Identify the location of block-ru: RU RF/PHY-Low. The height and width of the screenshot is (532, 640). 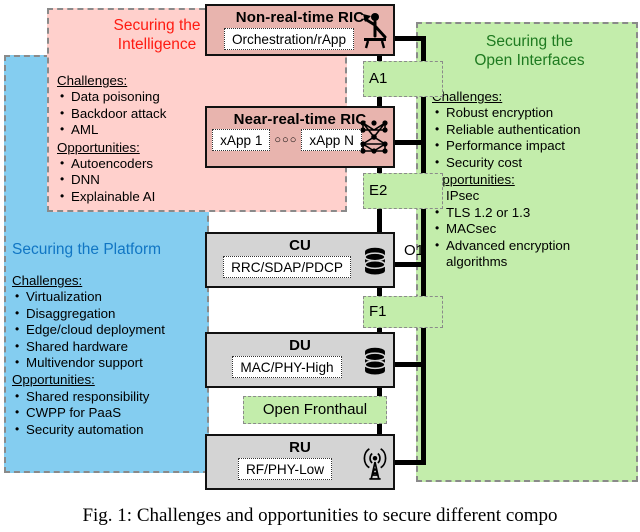
(300, 462).